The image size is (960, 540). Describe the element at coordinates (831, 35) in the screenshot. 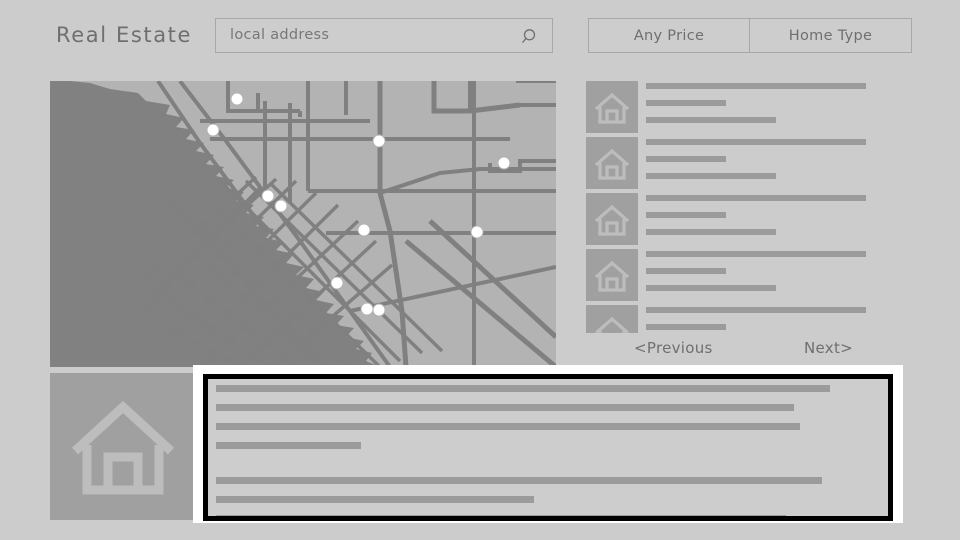

I see `home-type-filter: Home Type` at that location.